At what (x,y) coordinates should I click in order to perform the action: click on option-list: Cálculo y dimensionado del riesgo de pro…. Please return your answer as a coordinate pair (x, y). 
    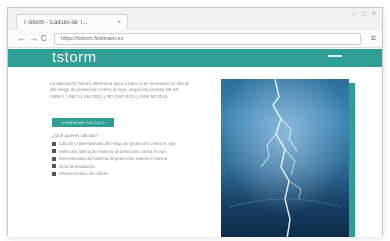
    Looking at the image, I should click on (122, 160).